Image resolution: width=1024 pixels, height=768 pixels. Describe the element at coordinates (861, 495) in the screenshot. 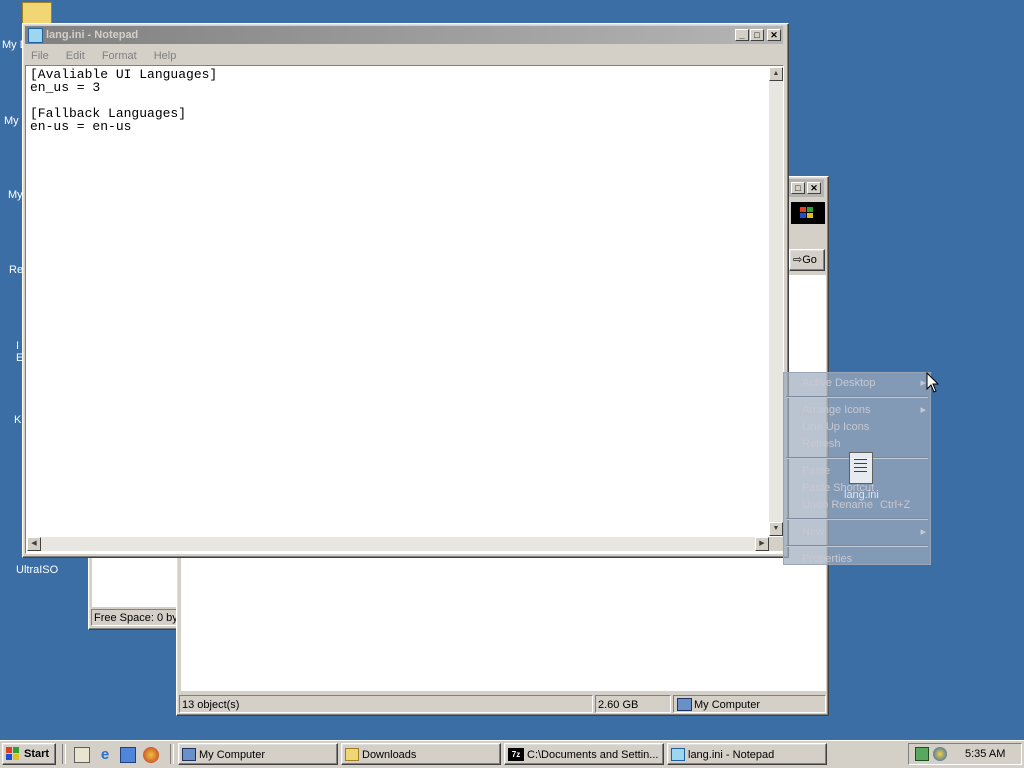

I see `dragged-file-label: lang.ini` at that location.